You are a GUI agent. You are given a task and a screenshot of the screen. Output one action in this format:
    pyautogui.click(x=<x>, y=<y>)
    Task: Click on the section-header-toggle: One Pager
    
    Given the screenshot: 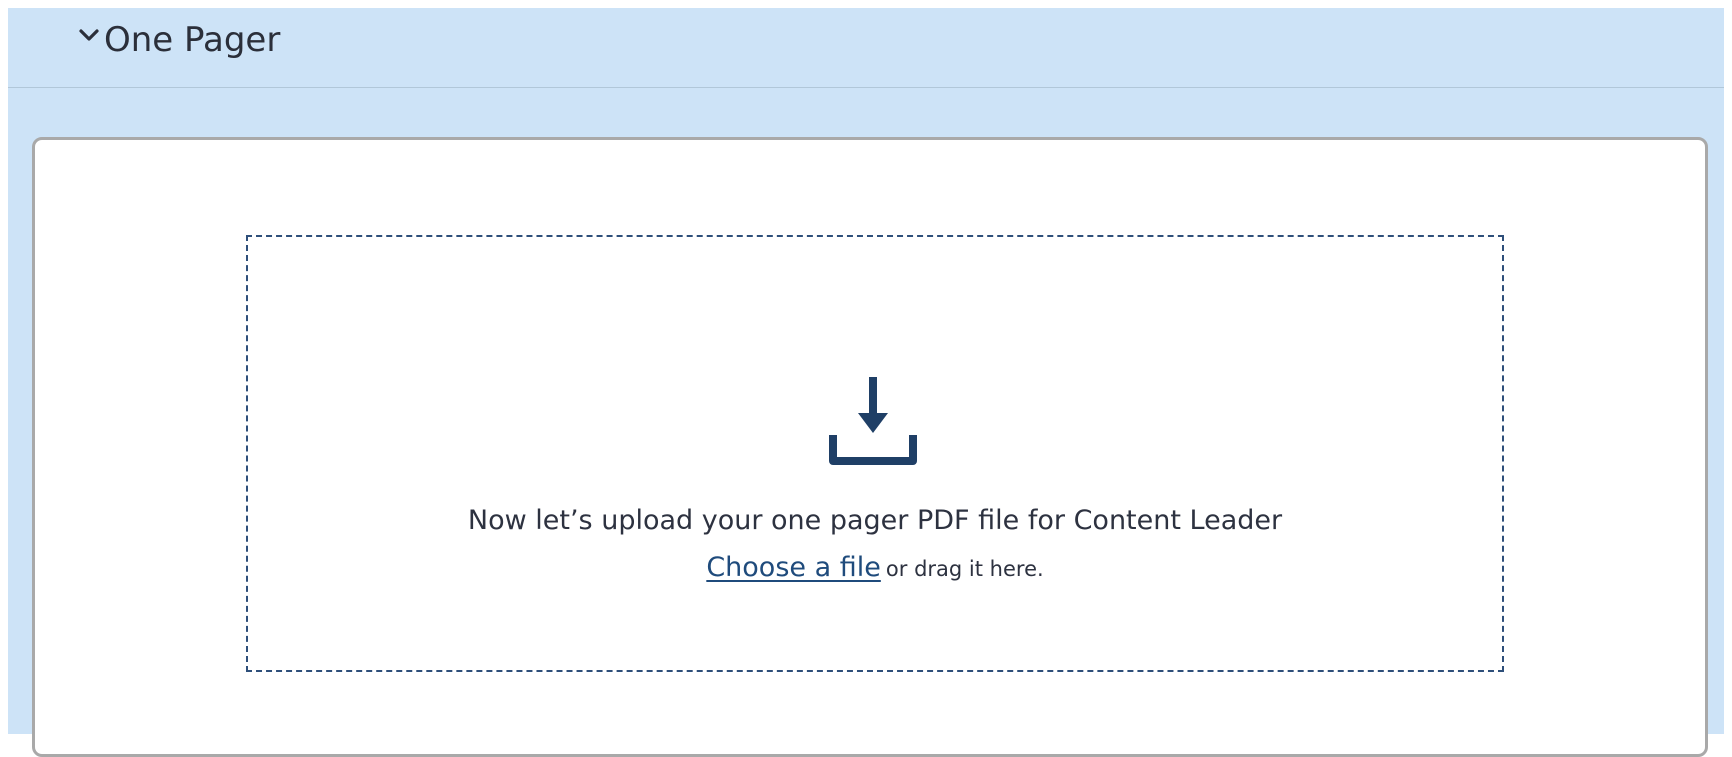 What is the action you would take?
    pyautogui.click(x=866, y=48)
    